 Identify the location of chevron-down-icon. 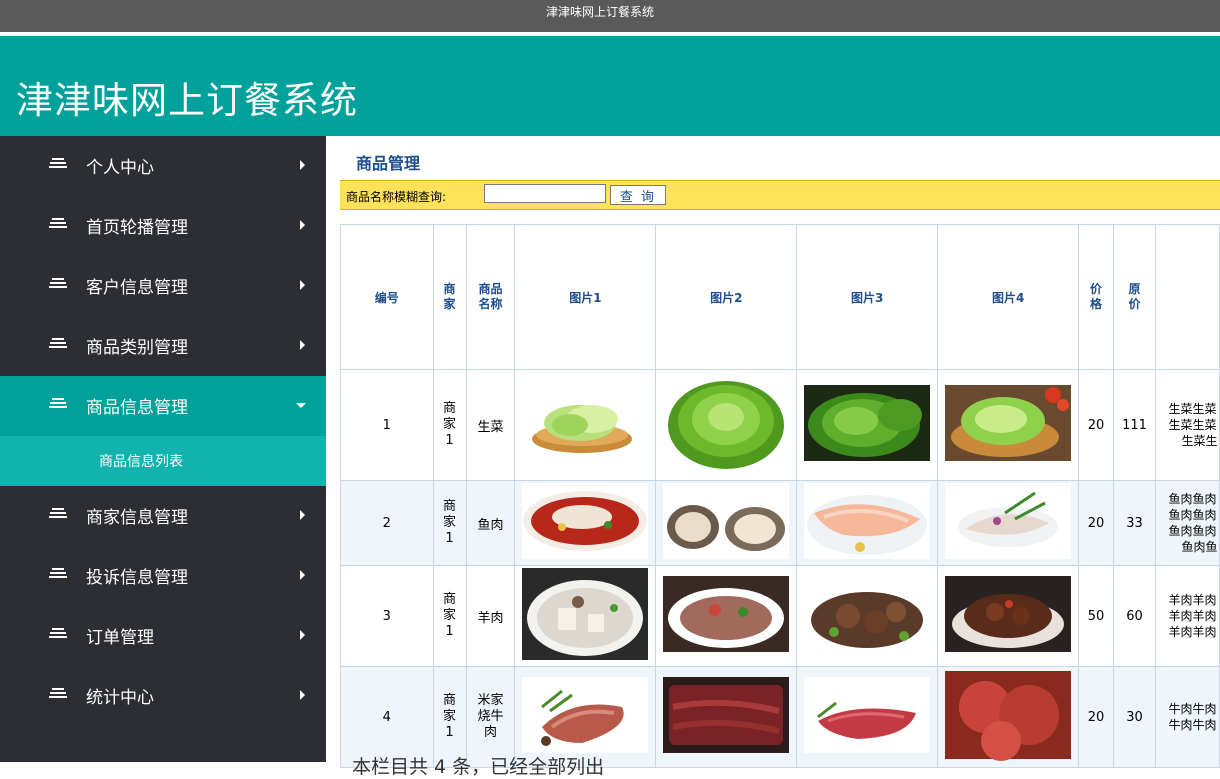
(301, 405).